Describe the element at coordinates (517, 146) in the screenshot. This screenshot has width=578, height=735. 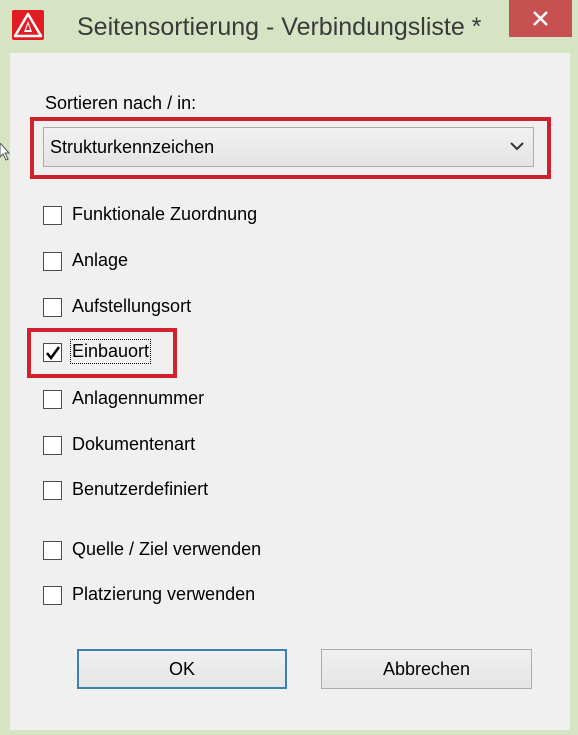
I see `chevron-down-icon` at that location.